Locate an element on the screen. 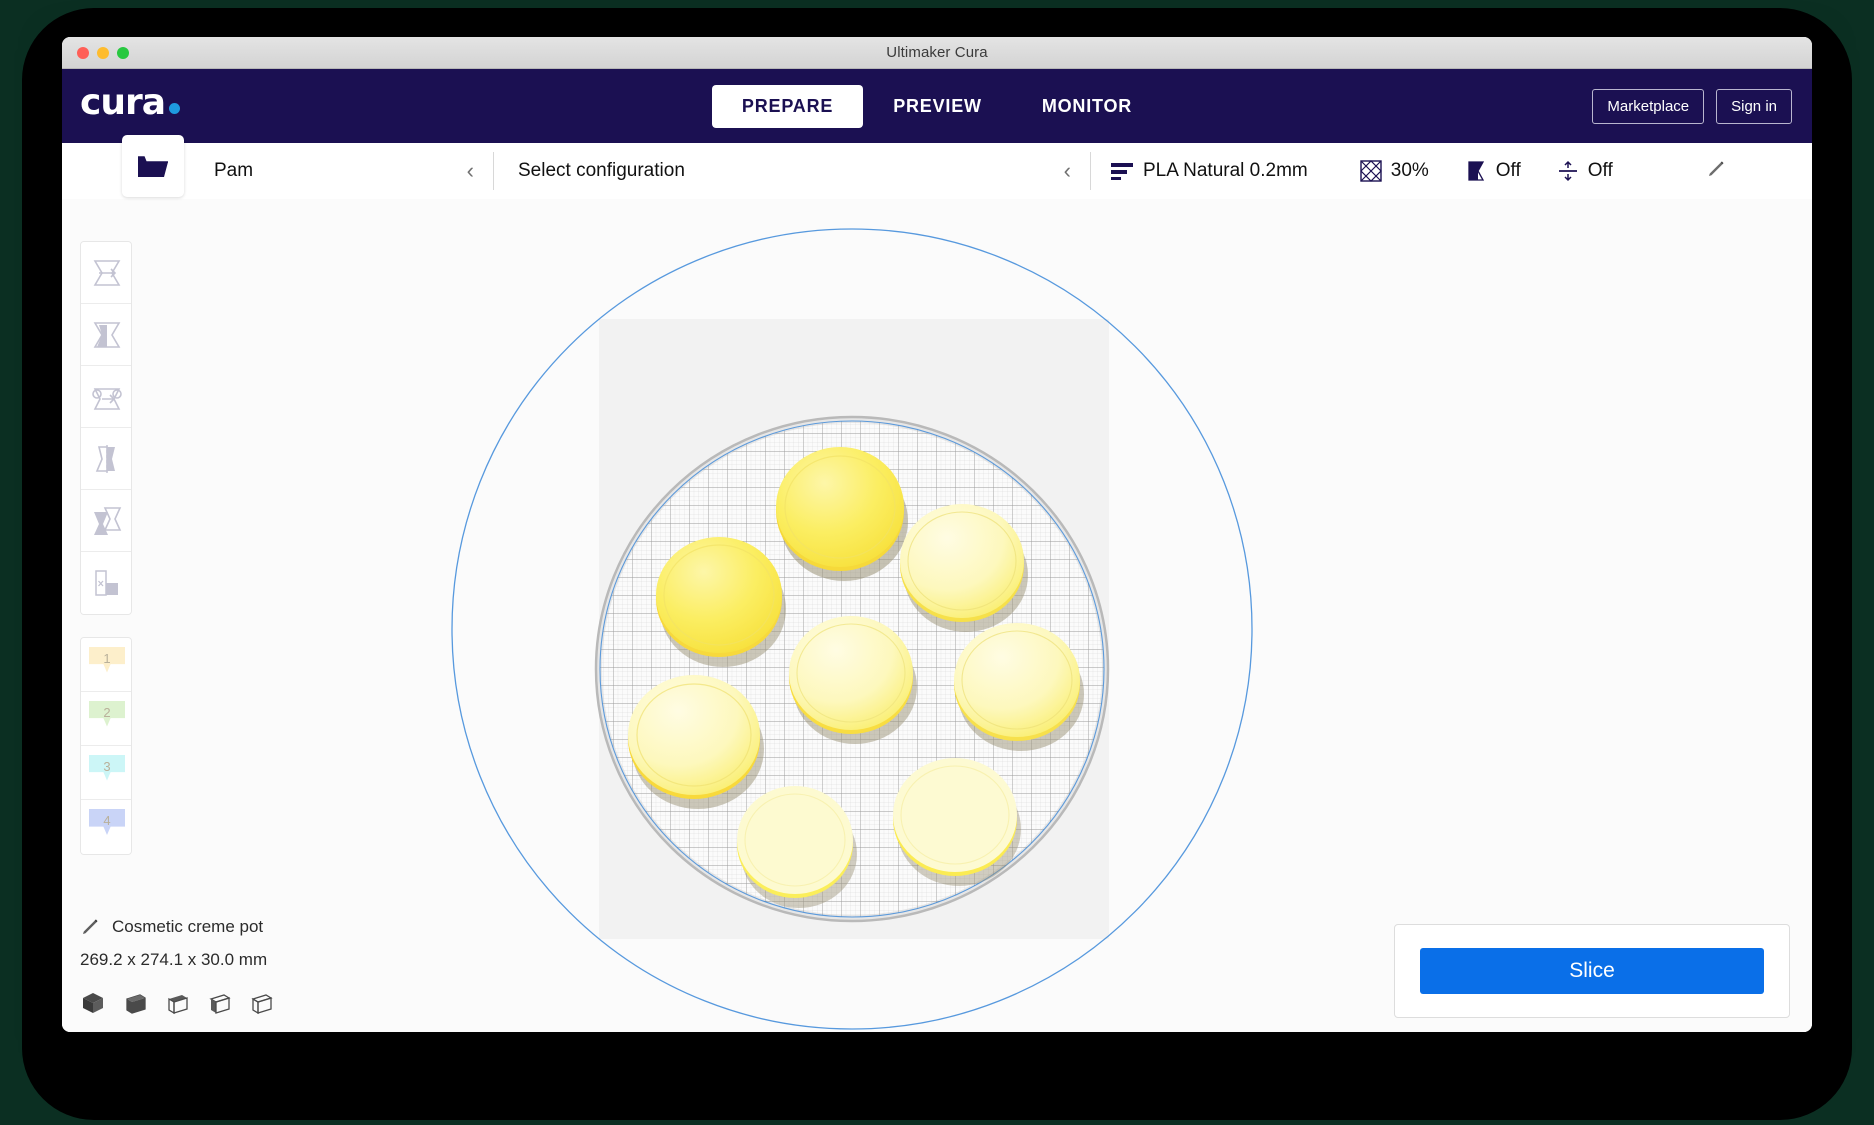 This screenshot has height=1125, width=1874. zoom-button is located at coordinates (123, 53).